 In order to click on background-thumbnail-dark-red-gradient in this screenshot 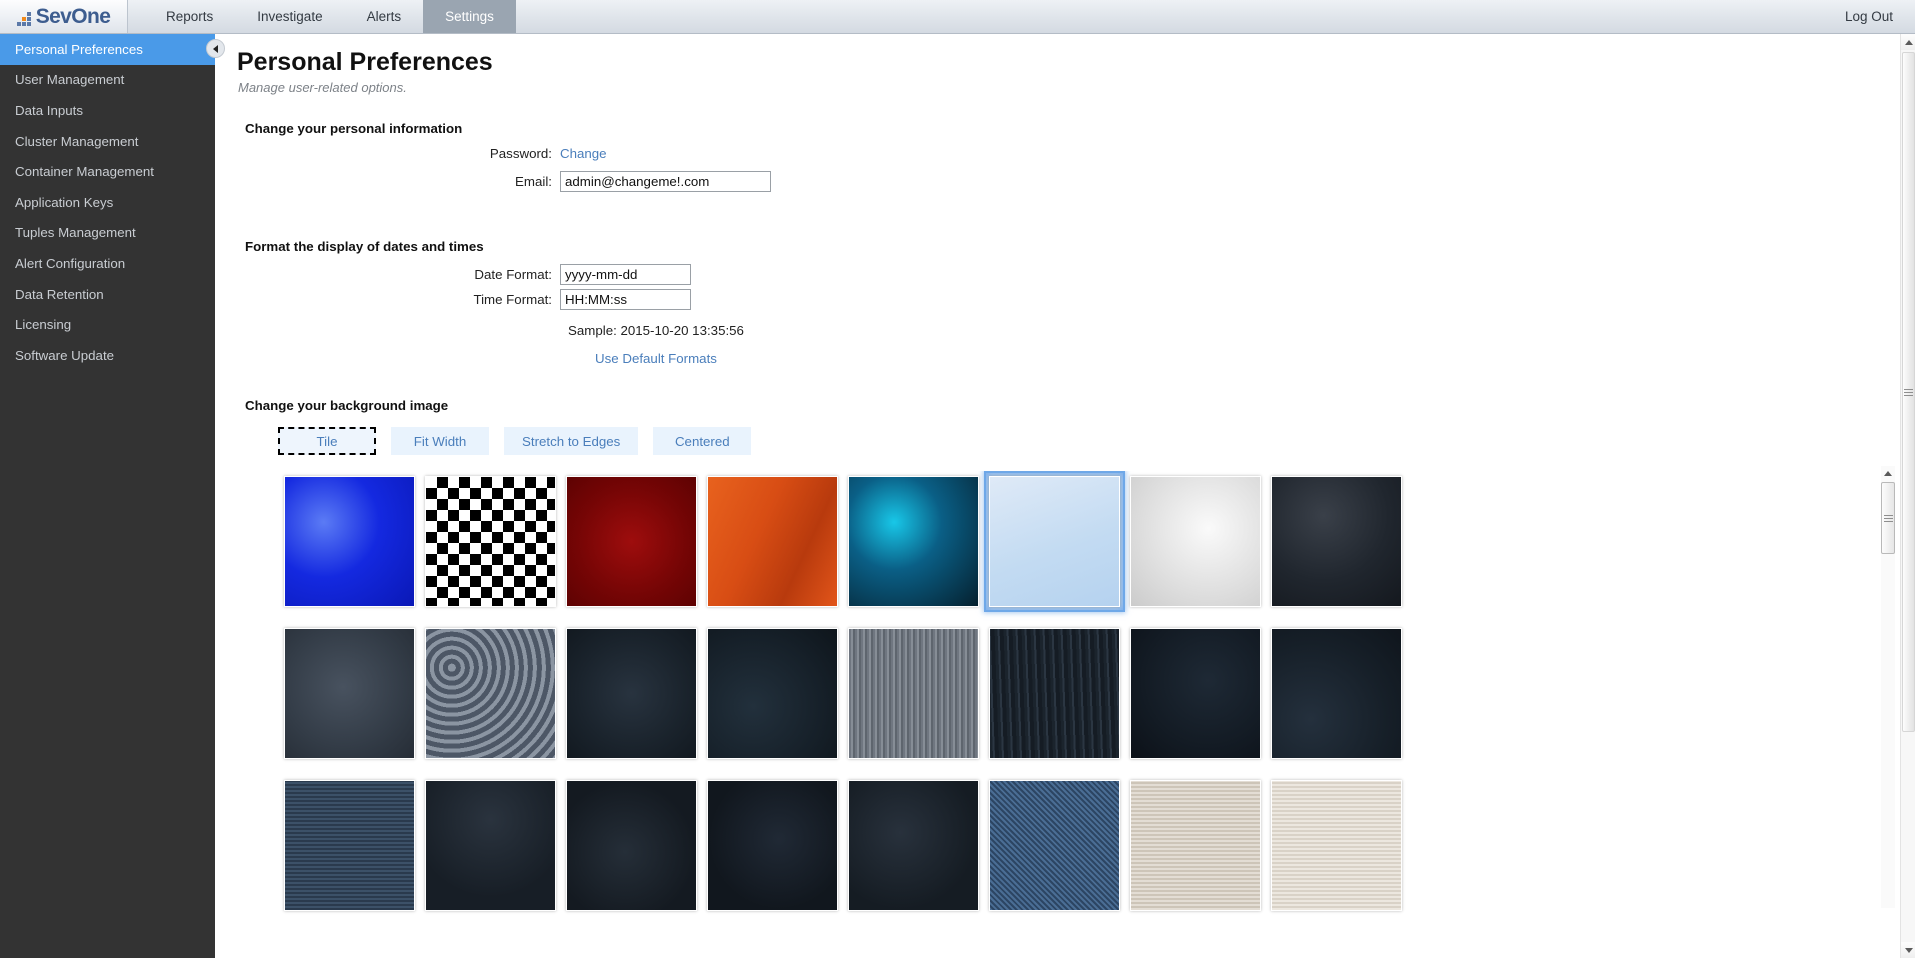, I will do `click(631, 541)`.